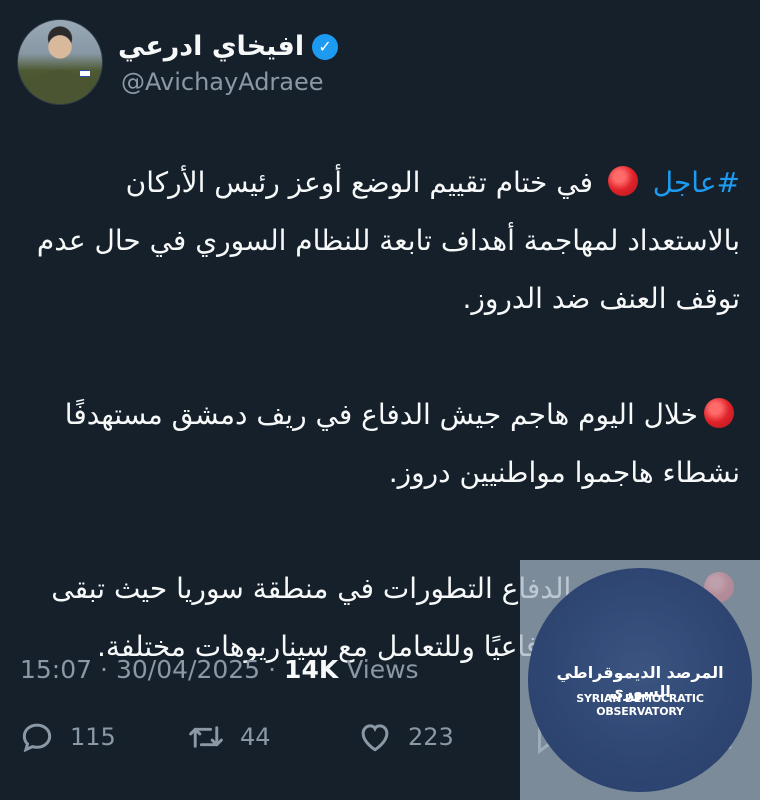  I want to click on tweet-date: 30/04/2025, so click(188, 669).